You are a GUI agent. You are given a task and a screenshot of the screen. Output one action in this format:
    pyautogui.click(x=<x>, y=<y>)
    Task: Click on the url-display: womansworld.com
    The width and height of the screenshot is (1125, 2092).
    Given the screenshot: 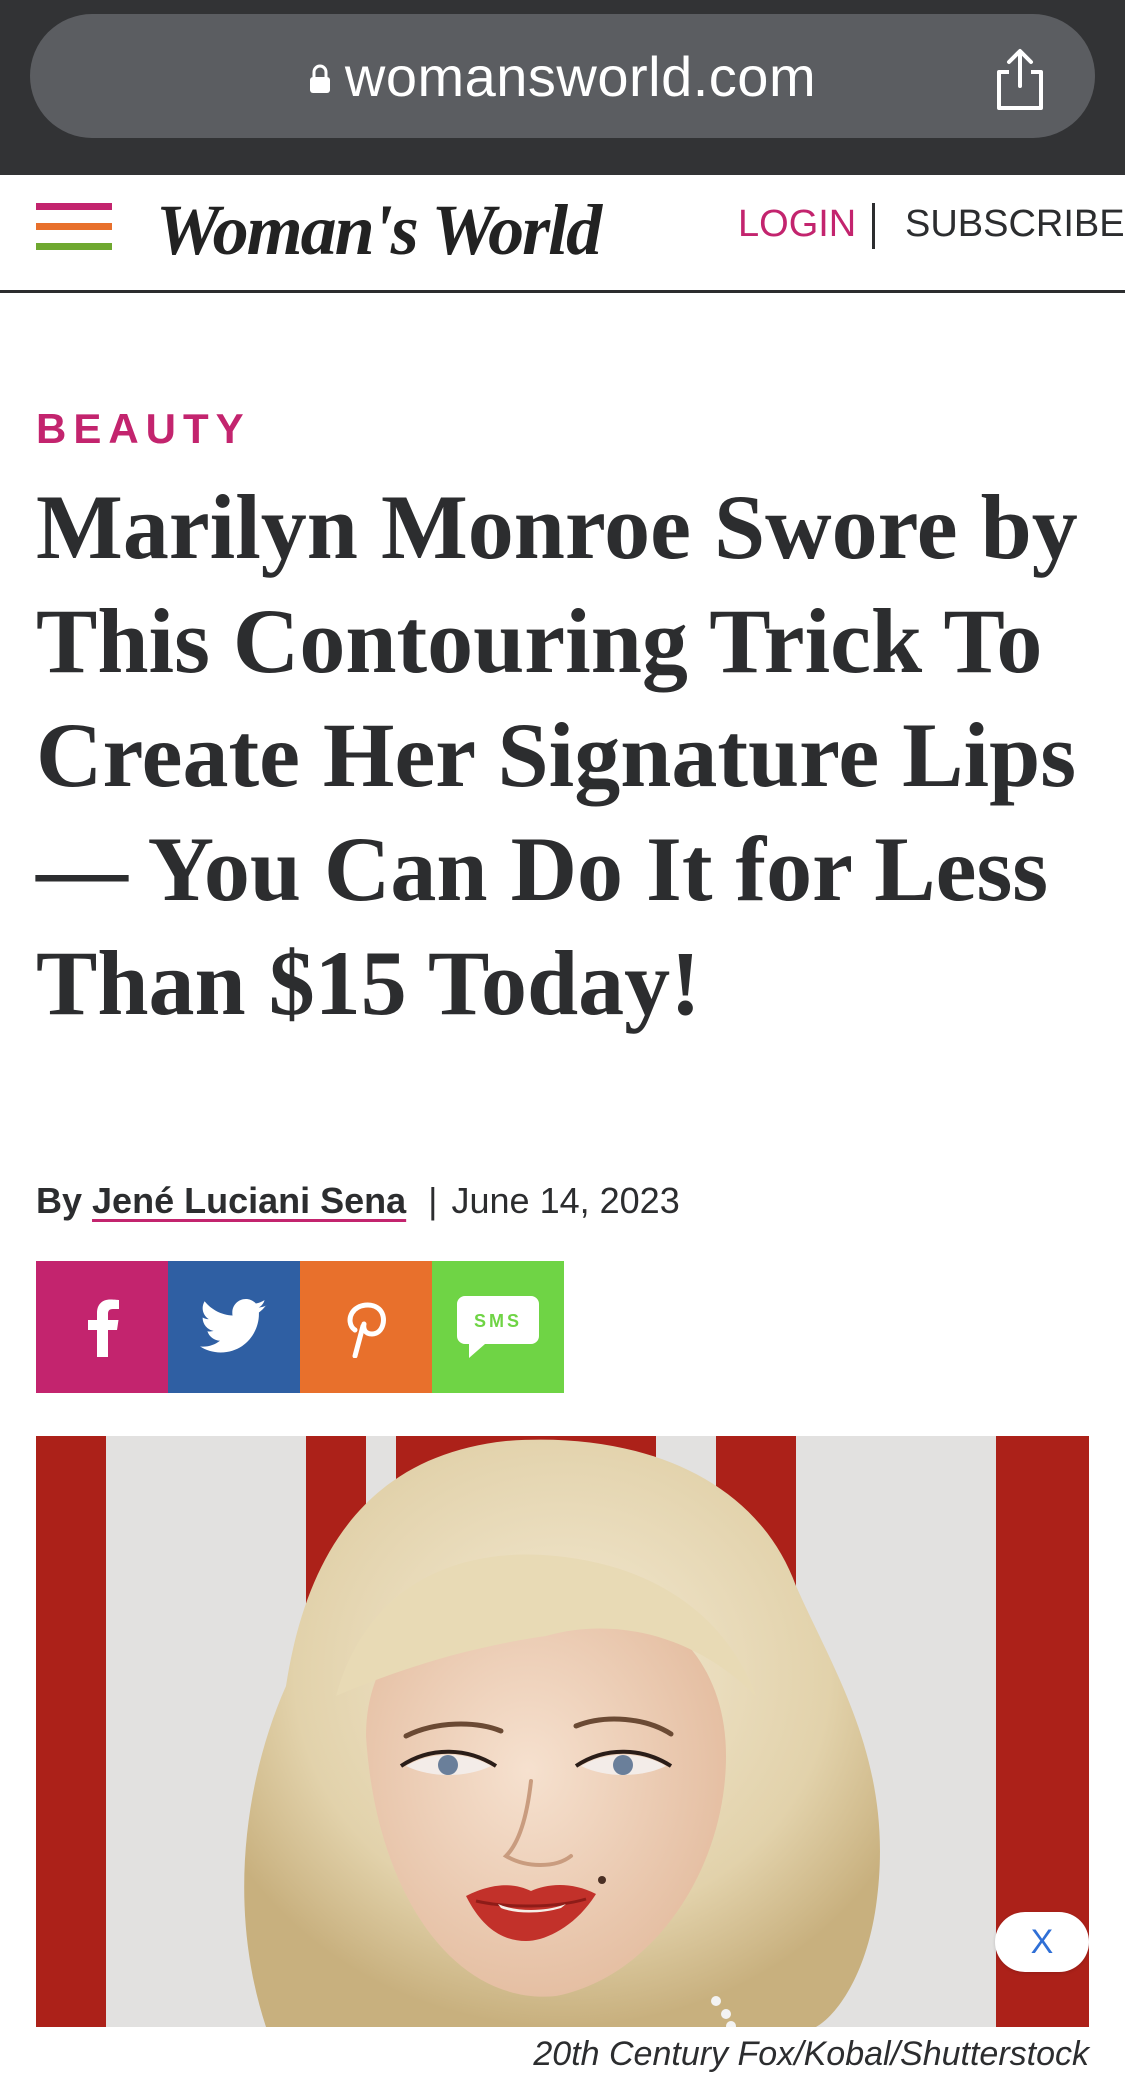 What is the action you would take?
    pyautogui.click(x=562, y=76)
    